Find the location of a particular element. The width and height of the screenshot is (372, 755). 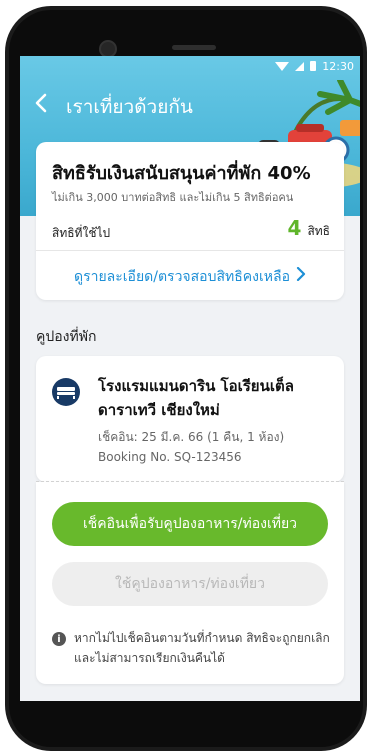

checkin-info: เช็คอิน: 25 มี.ค. 66 (1 คืน, 1 ห้อง) is located at coordinates (191, 437).